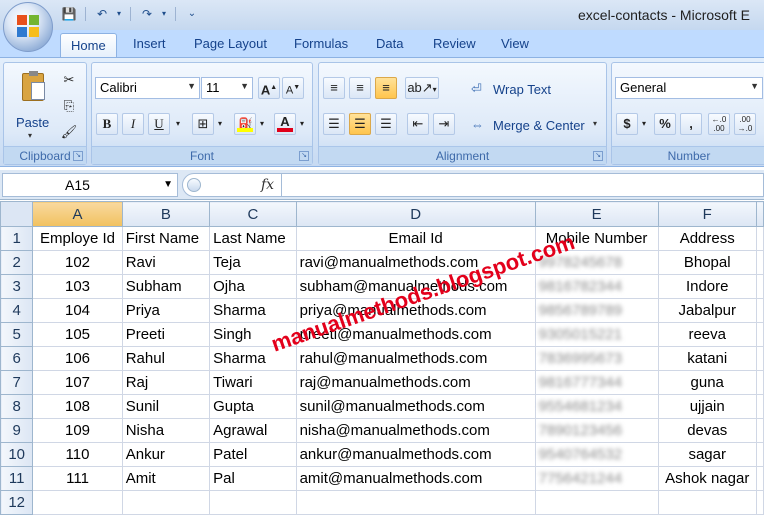  What do you see at coordinates (166, 334) in the screenshot?
I see `cell: Preeti` at bounding box center [166, 334].